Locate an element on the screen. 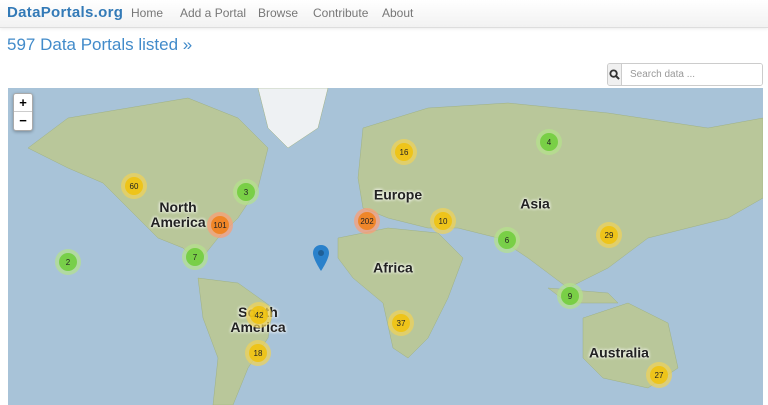 The height and width of the screenshot is (405, 768). map-marker-icon is located at coordinates (321, 258).